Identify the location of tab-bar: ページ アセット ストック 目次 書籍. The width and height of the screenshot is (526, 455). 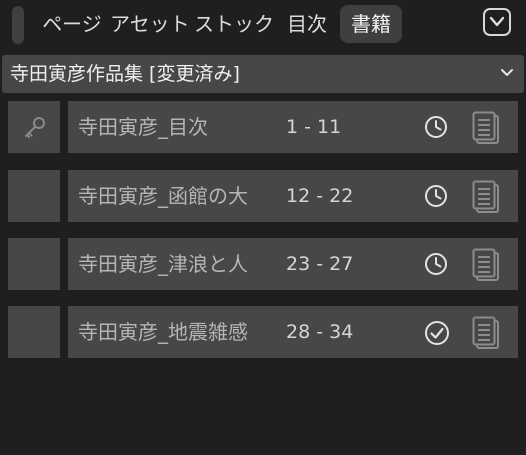
(263, 24).